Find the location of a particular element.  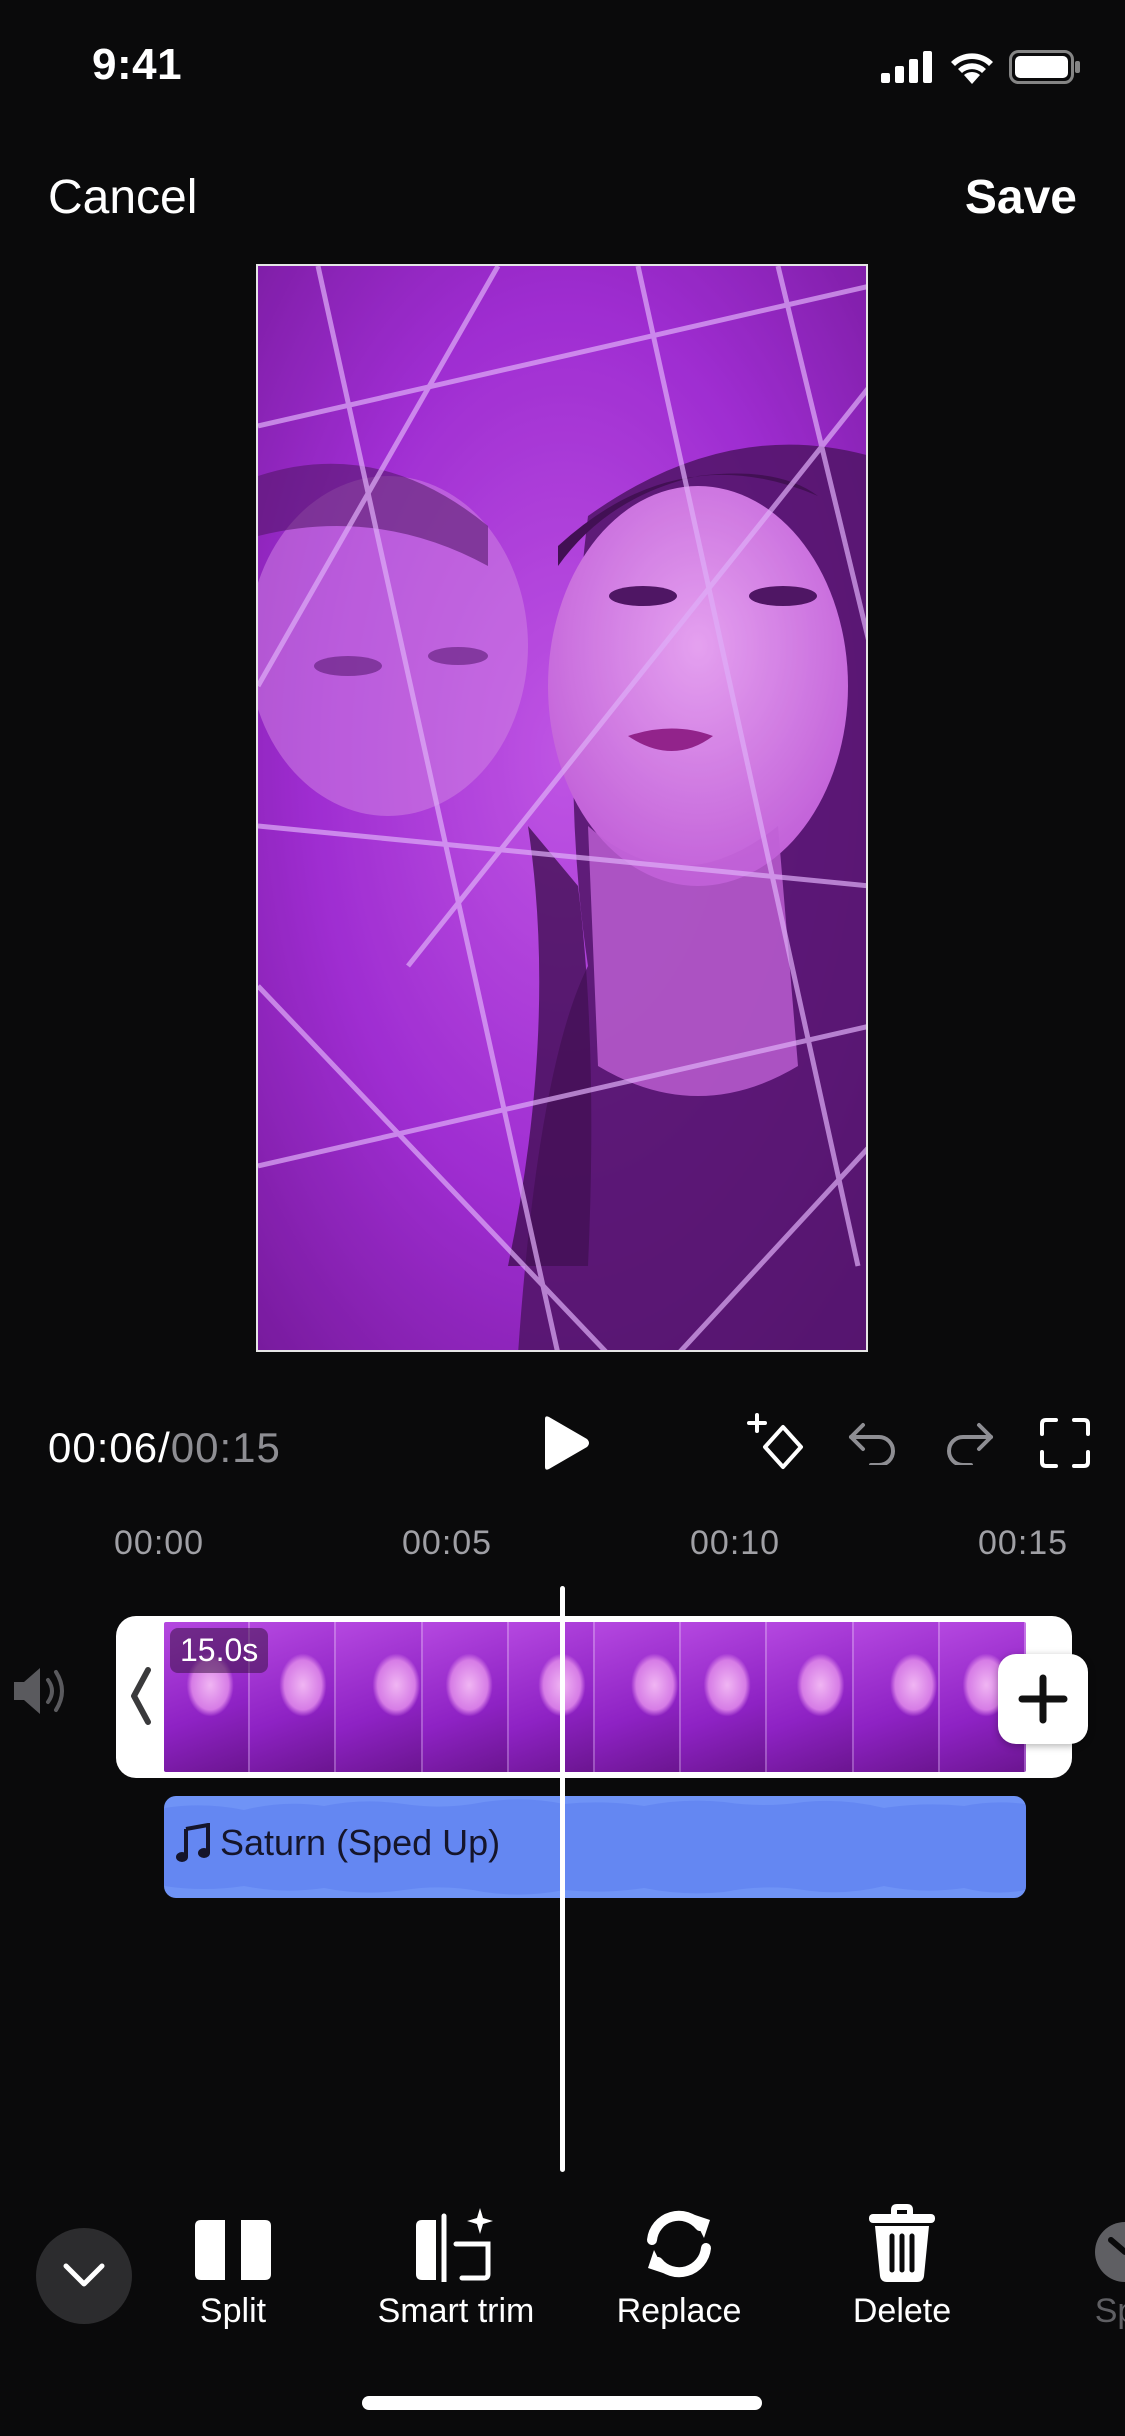

ruler-tick: 00:05 is located at coordinates (447, 1543).